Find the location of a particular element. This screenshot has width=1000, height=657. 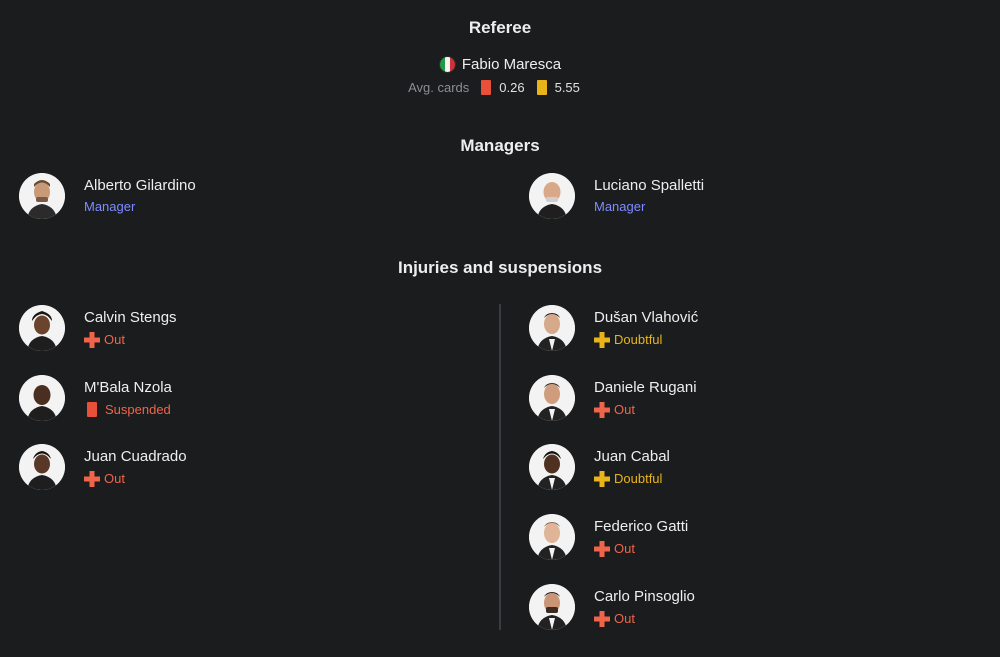

avg-cards-label: Avg. cards is located at coordinates (439, 87).